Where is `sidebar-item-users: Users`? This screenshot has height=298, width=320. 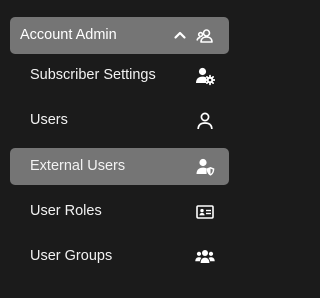 sidebar-item-users: Users is located at coordinates (119, 120).